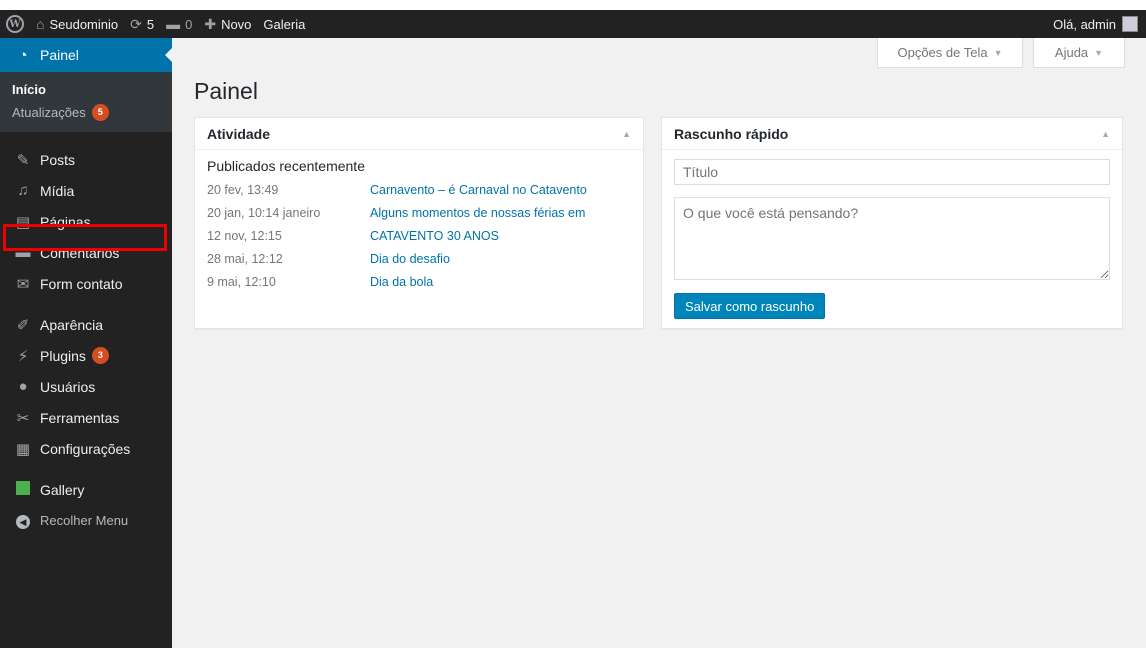 Image resolution: width=1146 pixels, height=648 pixels. Describe the element at coordinates (68, 386) in the screenshot. I see `sidebar-item-label: Usuários` at that location.